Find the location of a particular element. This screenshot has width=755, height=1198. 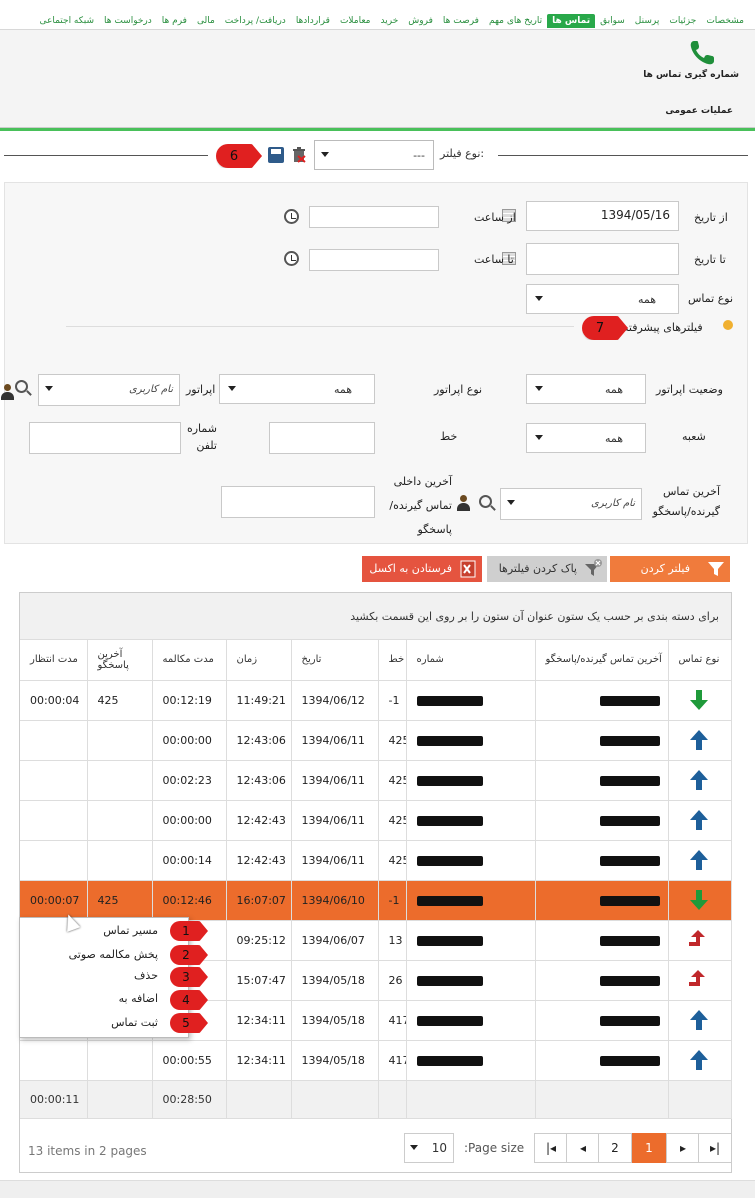

first-page-button: |◂ is located at coordinates (551, 1148).